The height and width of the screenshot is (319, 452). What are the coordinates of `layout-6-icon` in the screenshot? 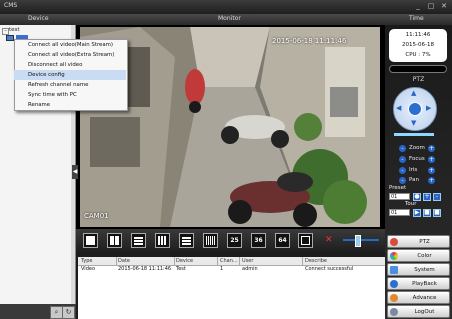 It's located at (138, 240).